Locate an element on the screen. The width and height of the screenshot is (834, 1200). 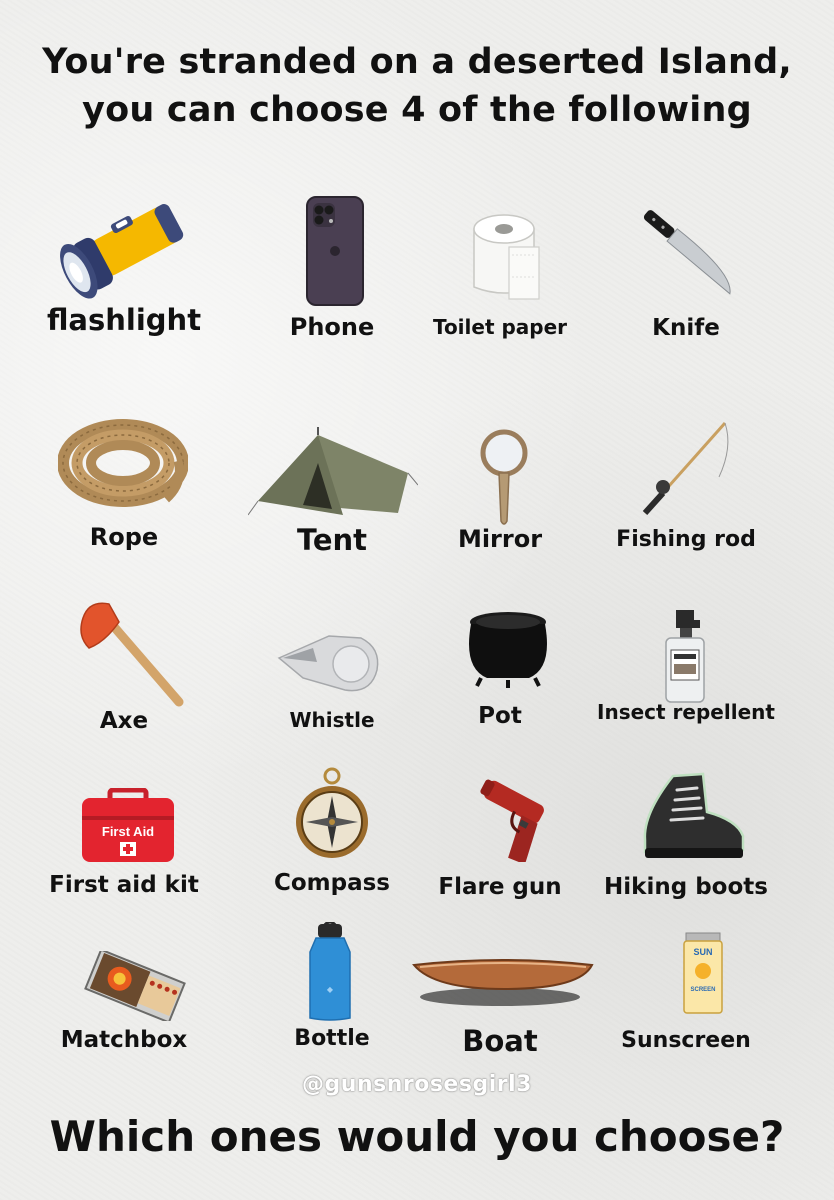
toilet-paper-icon is located at coordinates (506, 257).